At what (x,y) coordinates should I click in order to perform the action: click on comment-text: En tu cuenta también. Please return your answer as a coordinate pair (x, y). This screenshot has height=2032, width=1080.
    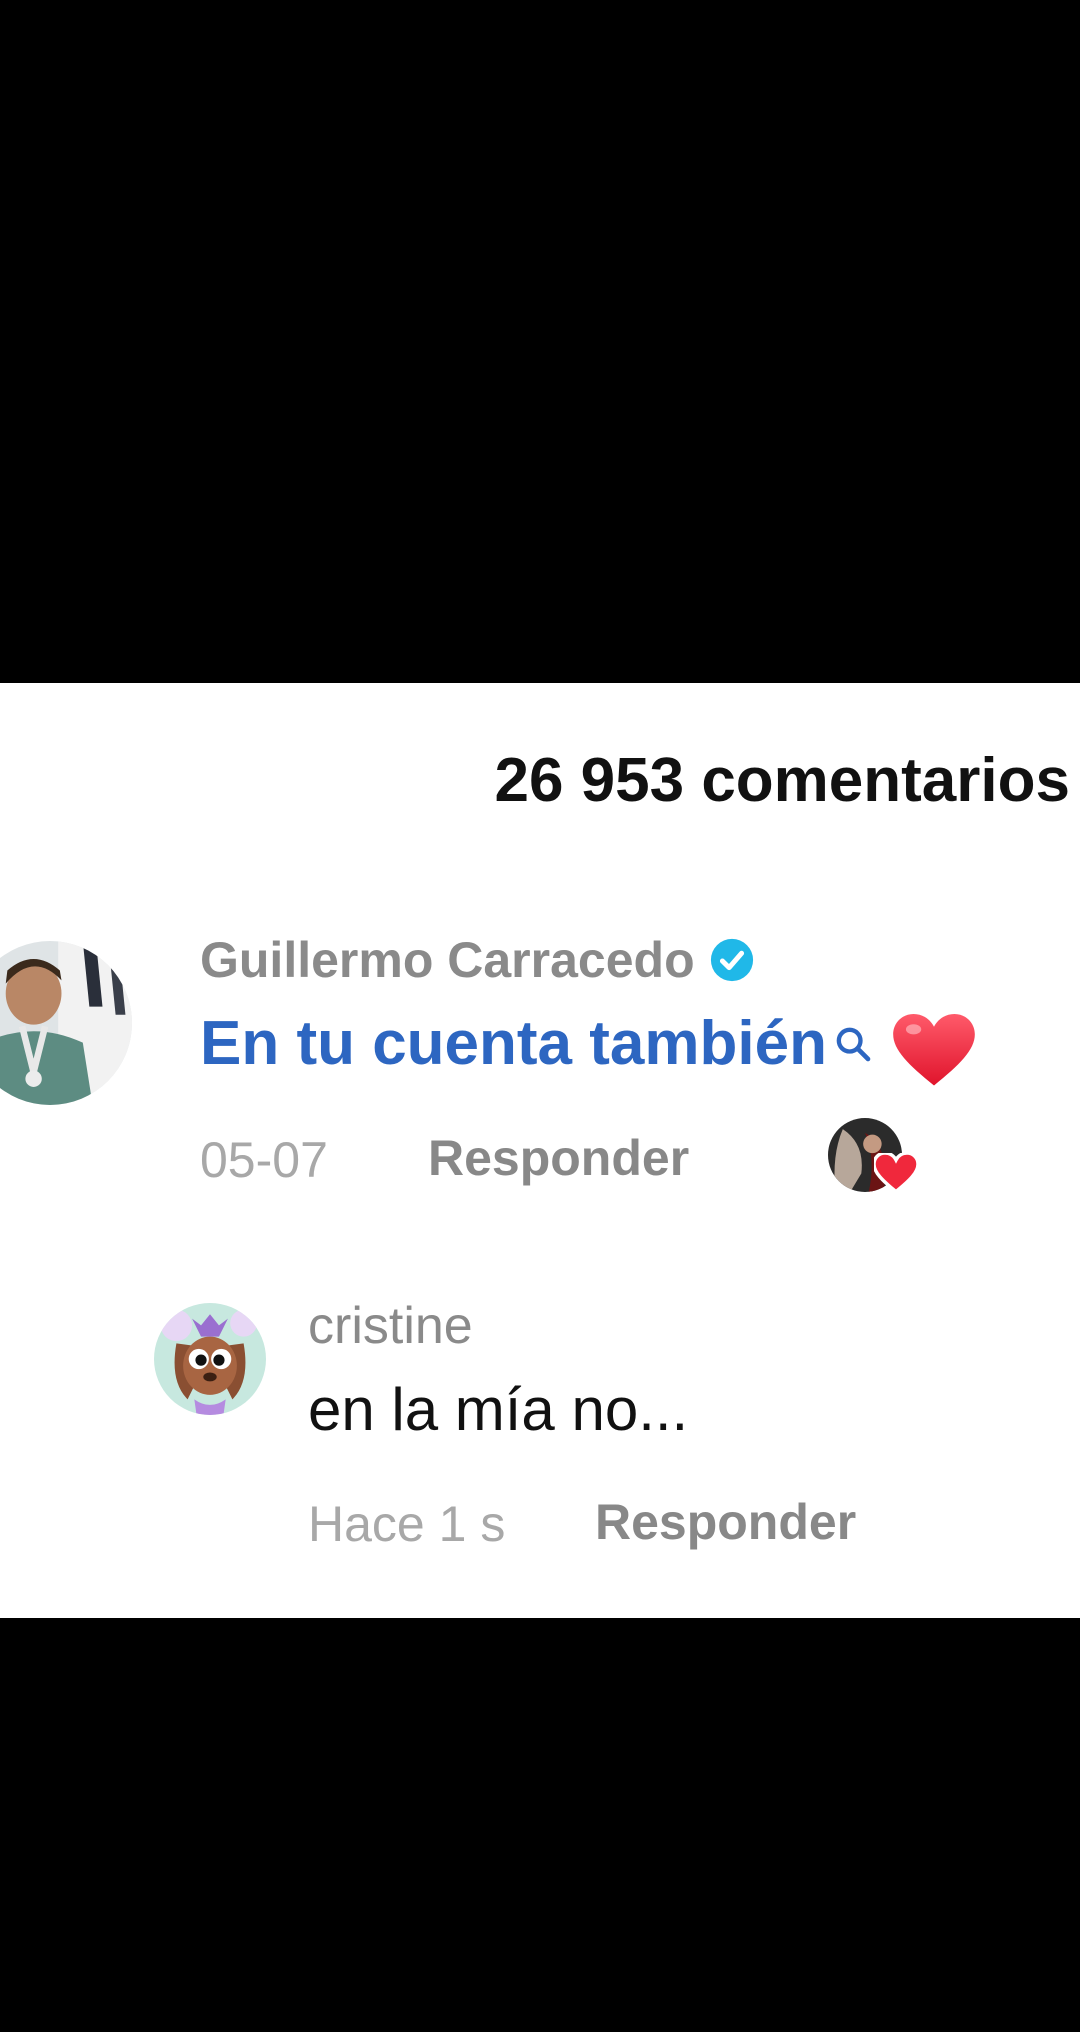
    Looking at the image, I should click on (587, 1048).